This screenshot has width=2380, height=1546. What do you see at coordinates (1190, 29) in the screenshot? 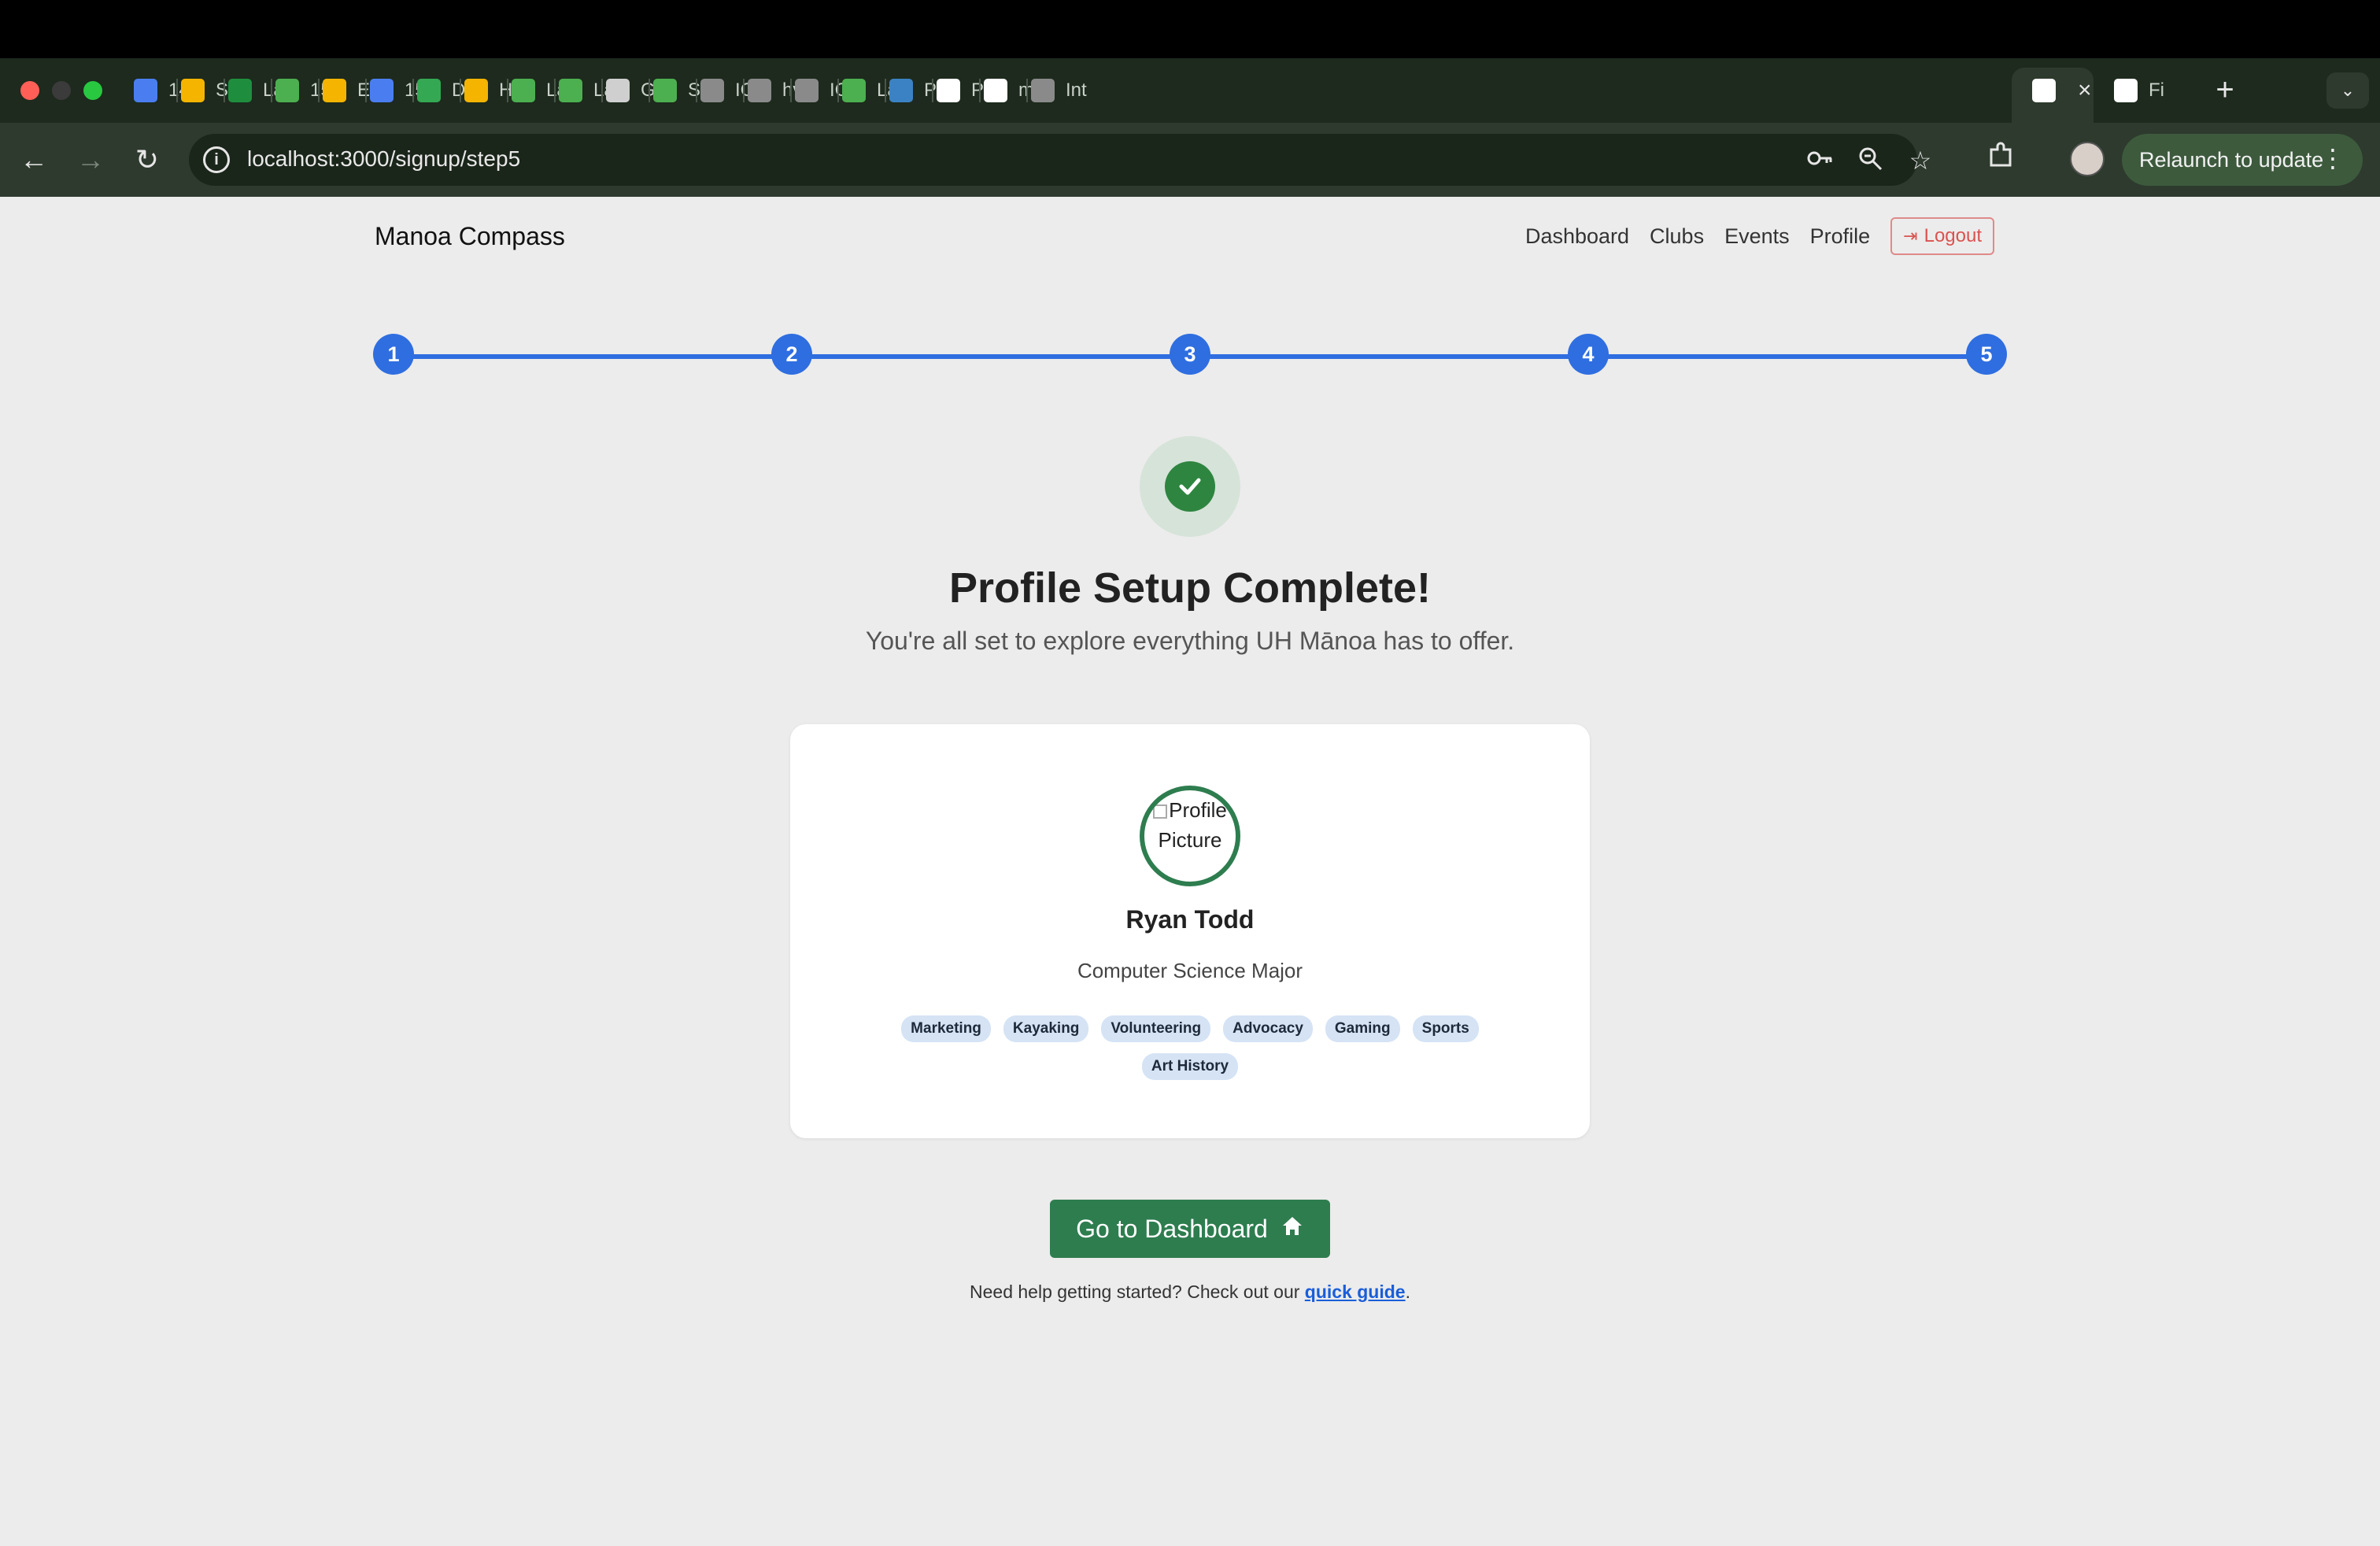
I see `top-strip` at bounding box center [1190, 29].